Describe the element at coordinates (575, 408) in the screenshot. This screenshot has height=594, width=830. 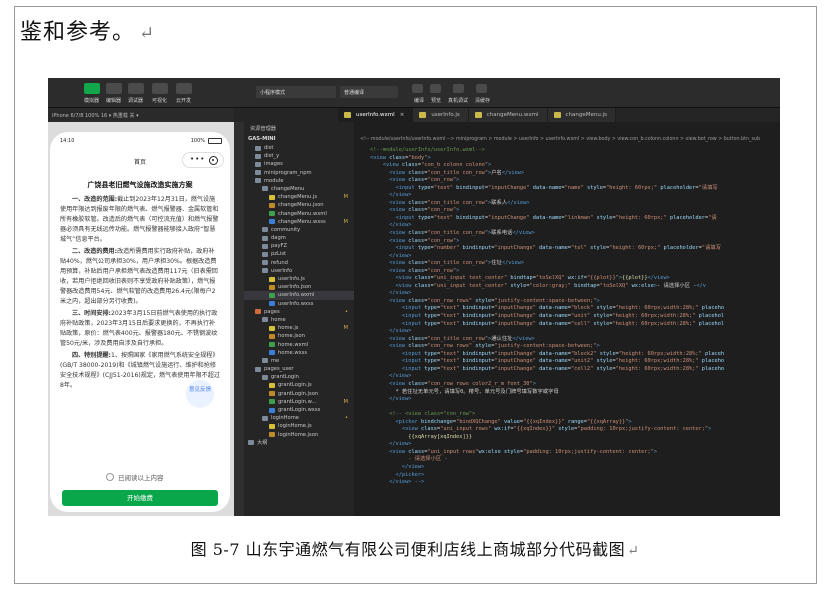
I see `code-line` at that location.